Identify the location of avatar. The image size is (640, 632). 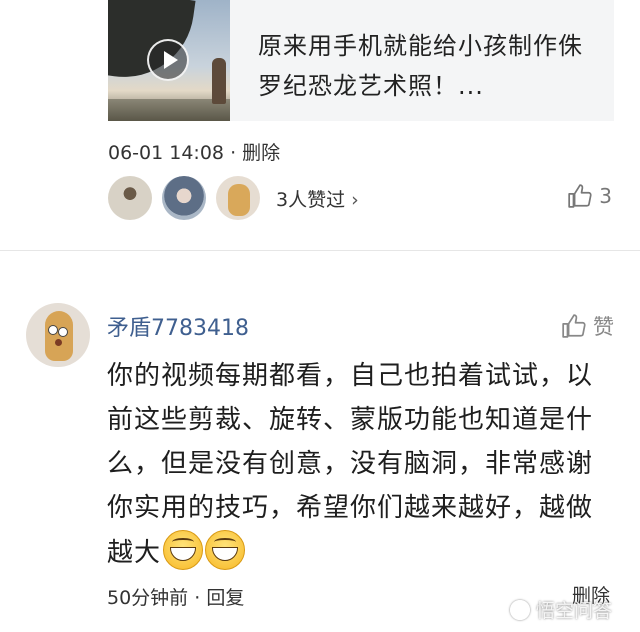
(58, 335).